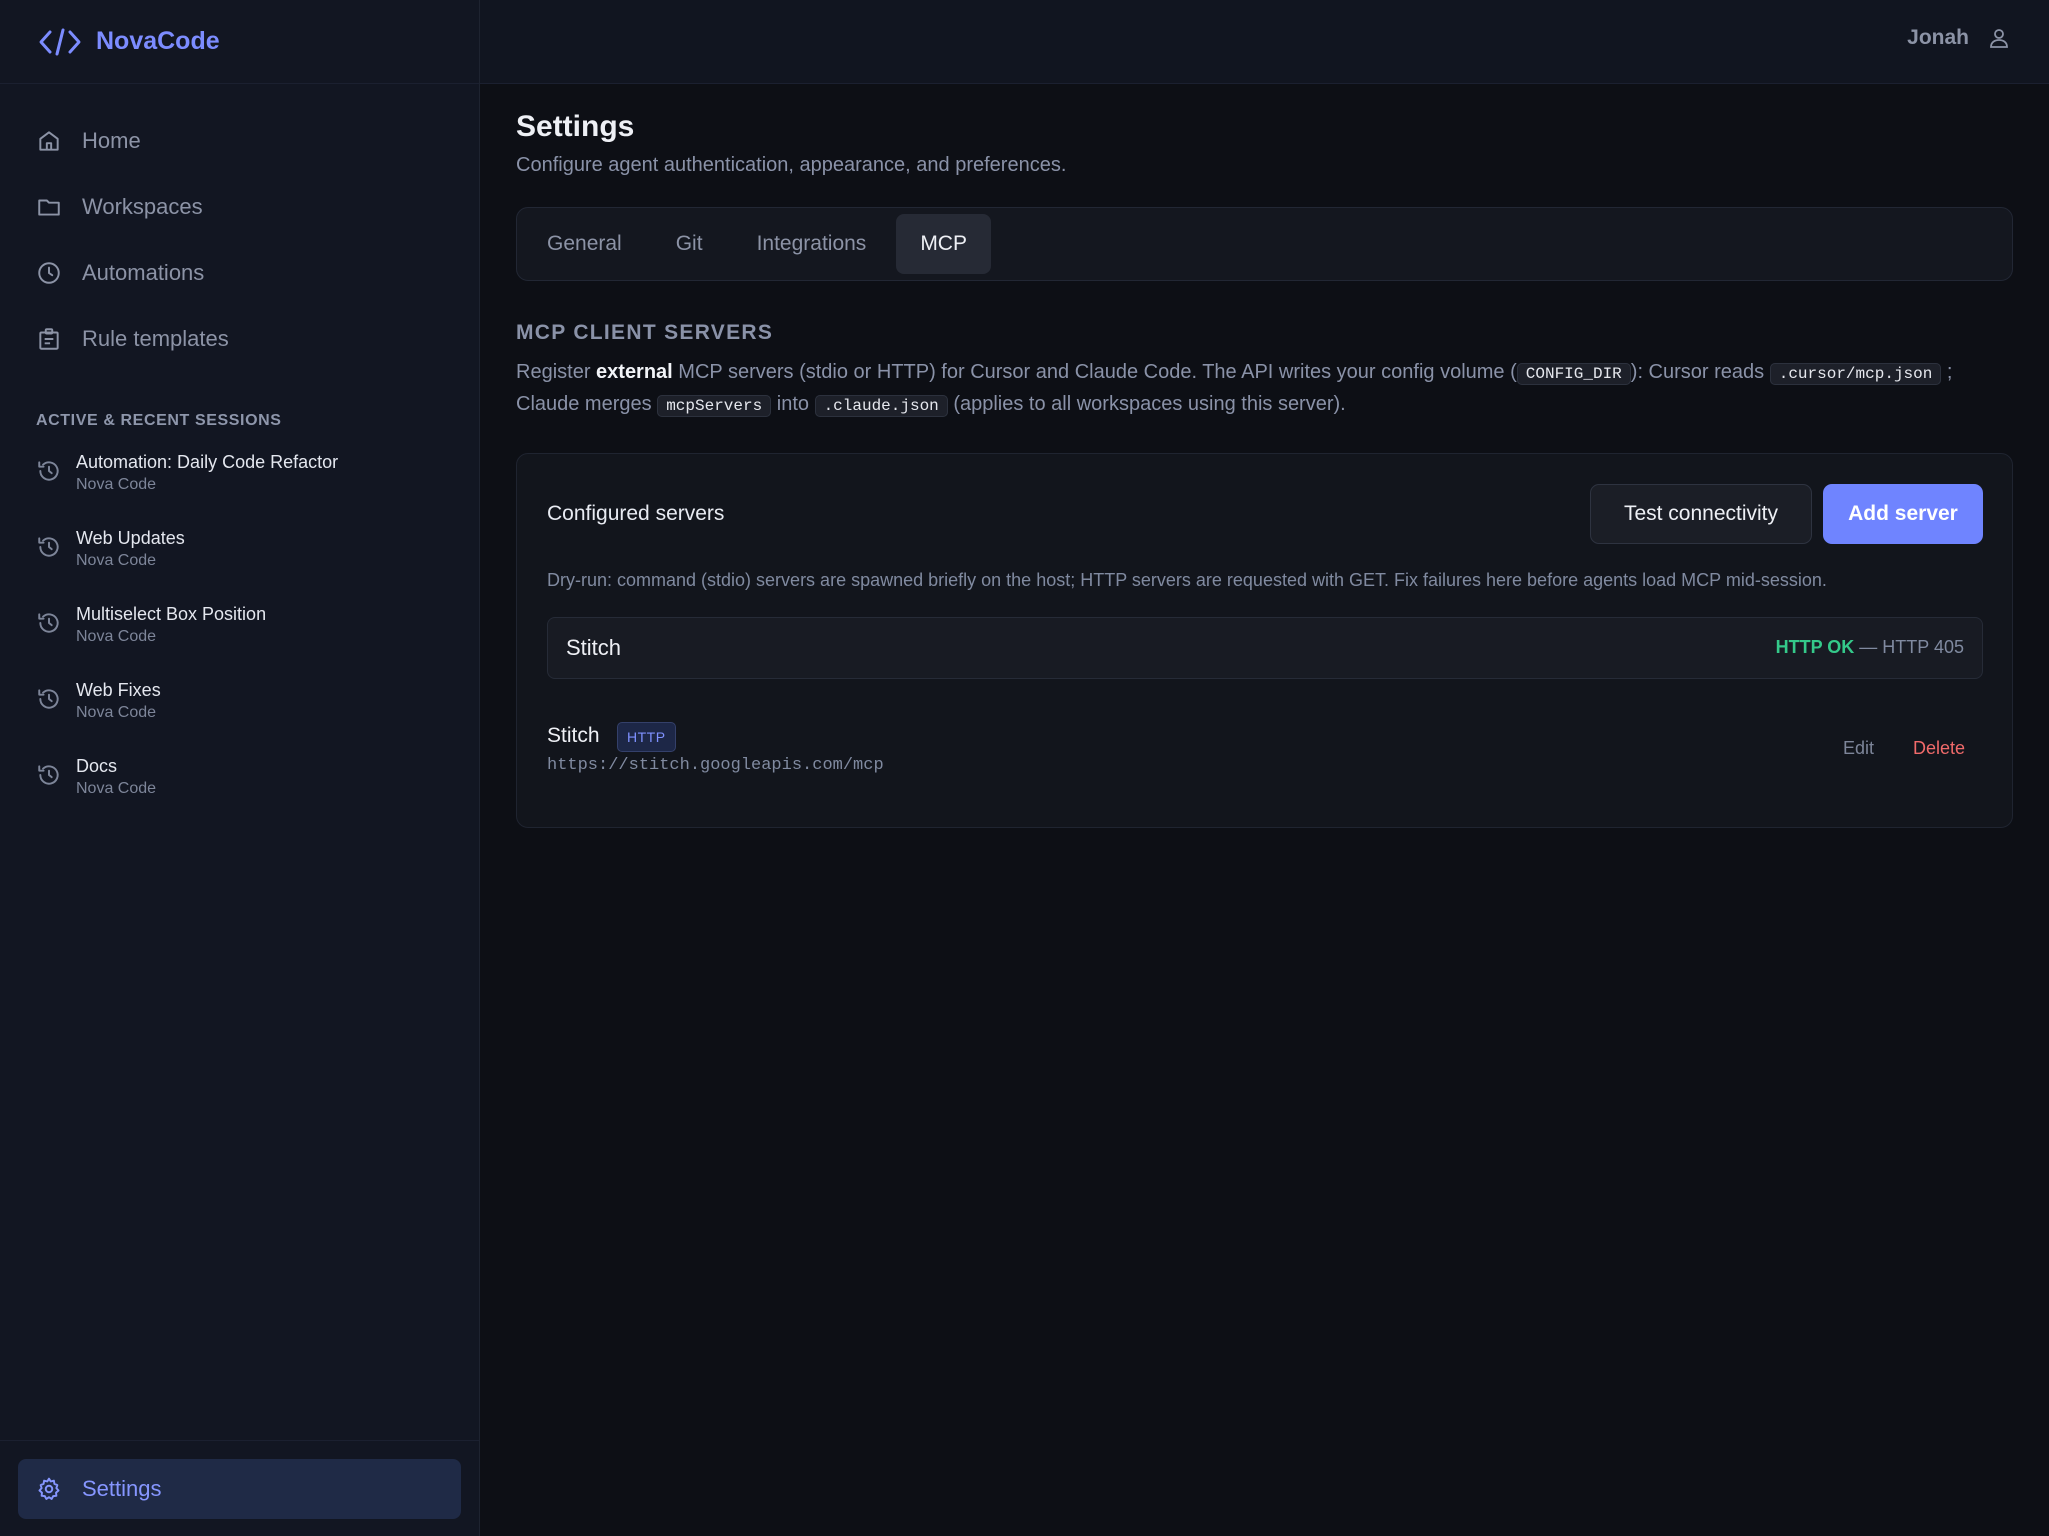 The height and width of the screenshot is (1536, 2049). I want to click on result-status: HTTP OK — HTTP 405, so click(1870, 647).